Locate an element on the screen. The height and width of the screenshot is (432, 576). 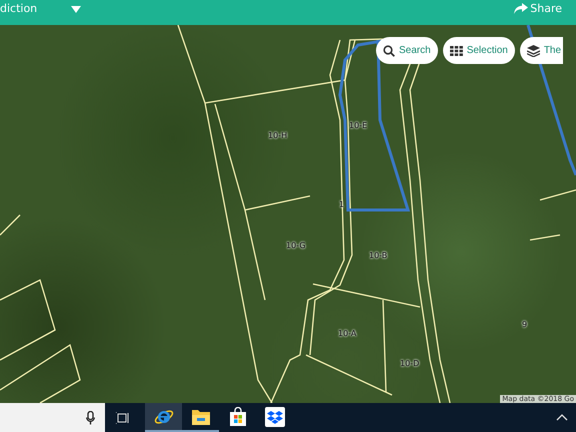
grid-icon is located at coordinates (456, 51).